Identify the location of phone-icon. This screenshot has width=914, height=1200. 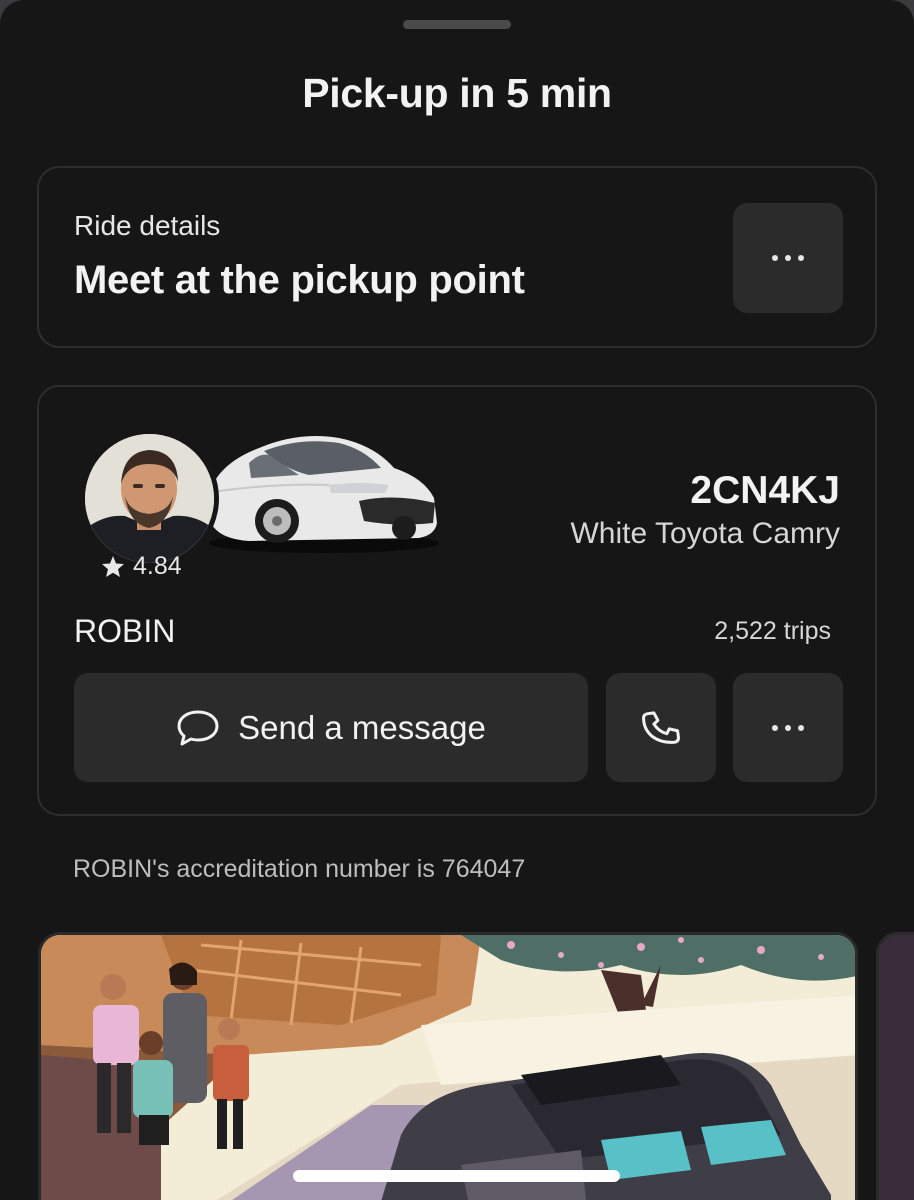
(661, 727).